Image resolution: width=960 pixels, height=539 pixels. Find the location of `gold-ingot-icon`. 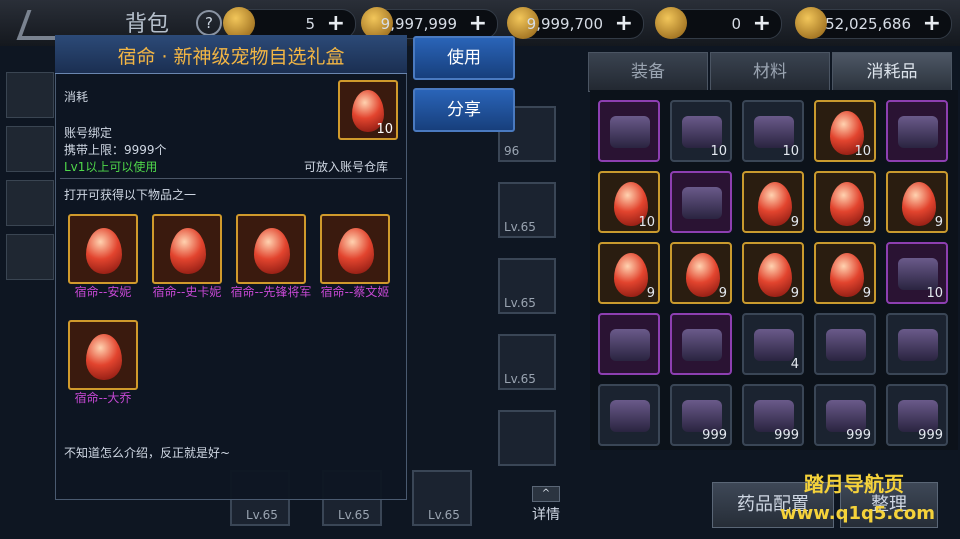

gold-ingot-icon is located at coordinates (811, 23).